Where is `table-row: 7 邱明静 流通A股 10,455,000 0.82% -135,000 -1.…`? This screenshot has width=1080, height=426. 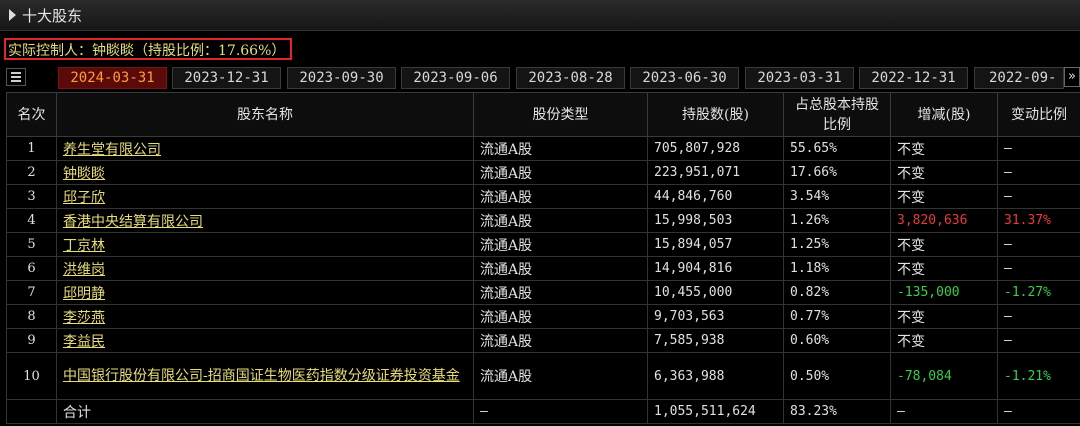
table-row: 7 邱明静 流通A股 10,455,000 0.82% -135,000 -1.… is located at coordinates (543, 292).